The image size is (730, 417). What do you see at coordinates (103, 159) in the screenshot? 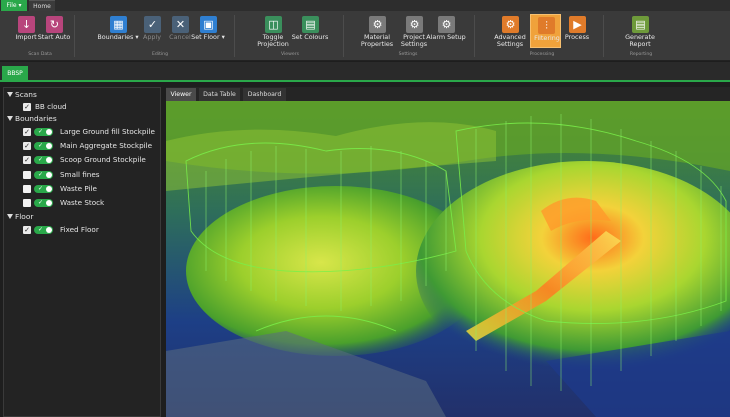
I see `tree-item-label: Scoop Ground Stockpile` at bounding box center [103, 159].